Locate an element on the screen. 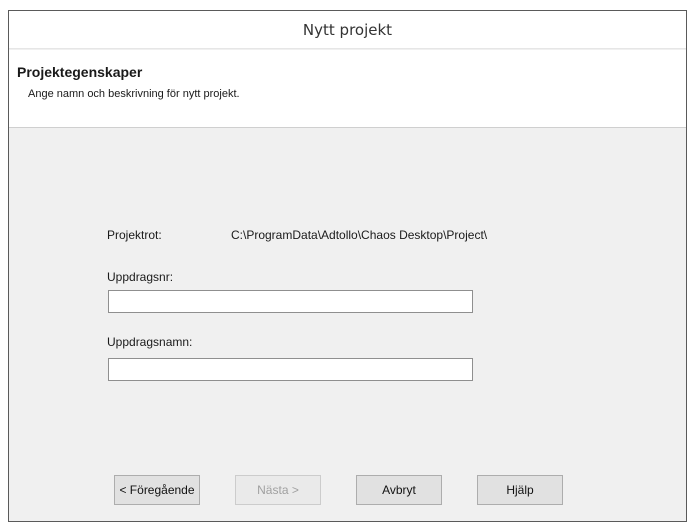  project-root-label: Projektrot: is located at coordinates (134, 235).